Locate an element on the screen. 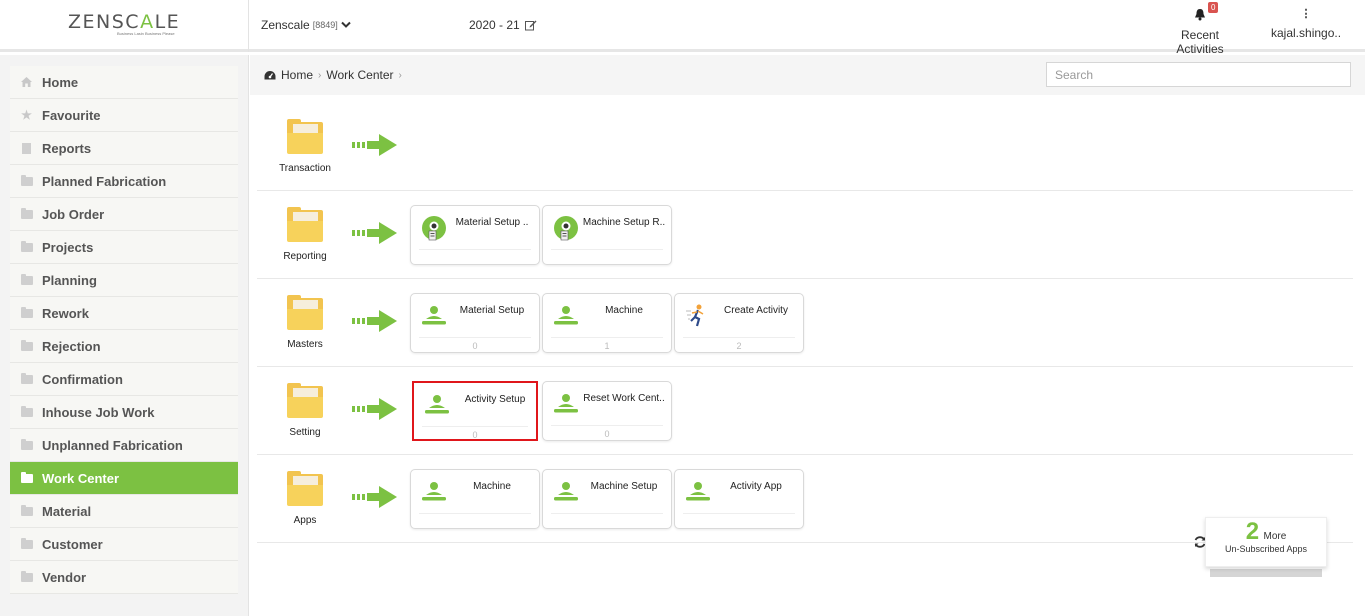  section-folder: Setting is located at coordinates (305, 410).